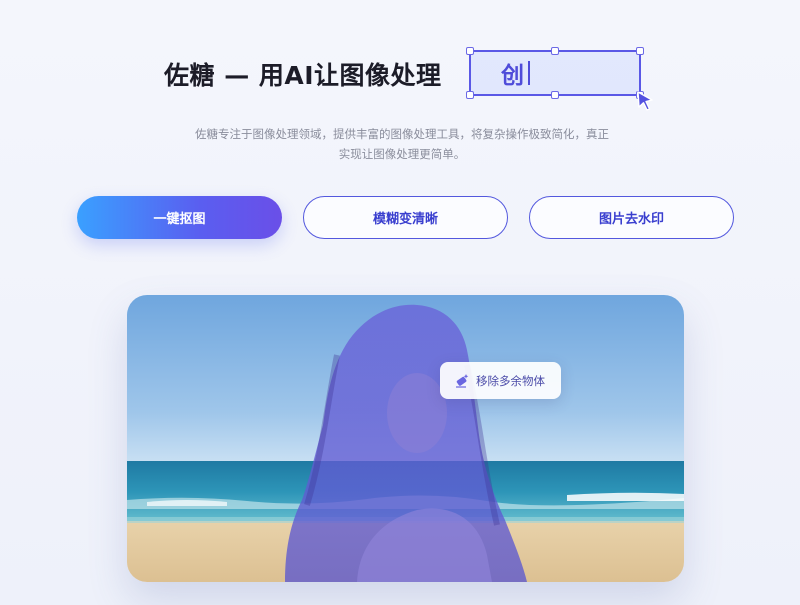  What do you see at coordinates (470, 95) in the screenshot?
I see `resize-handle-bottom-left` at bounding box center [470, 95].